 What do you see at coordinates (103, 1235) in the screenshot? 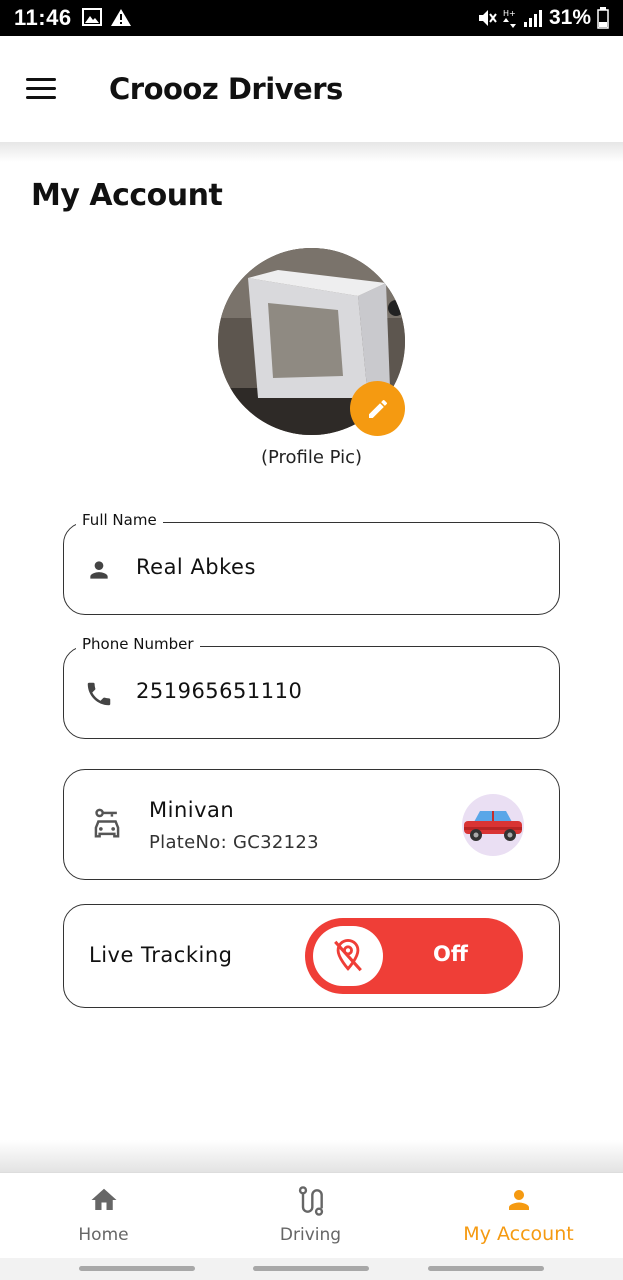
I see `nav-home-label: Home` at bounding box center [103, 1235].